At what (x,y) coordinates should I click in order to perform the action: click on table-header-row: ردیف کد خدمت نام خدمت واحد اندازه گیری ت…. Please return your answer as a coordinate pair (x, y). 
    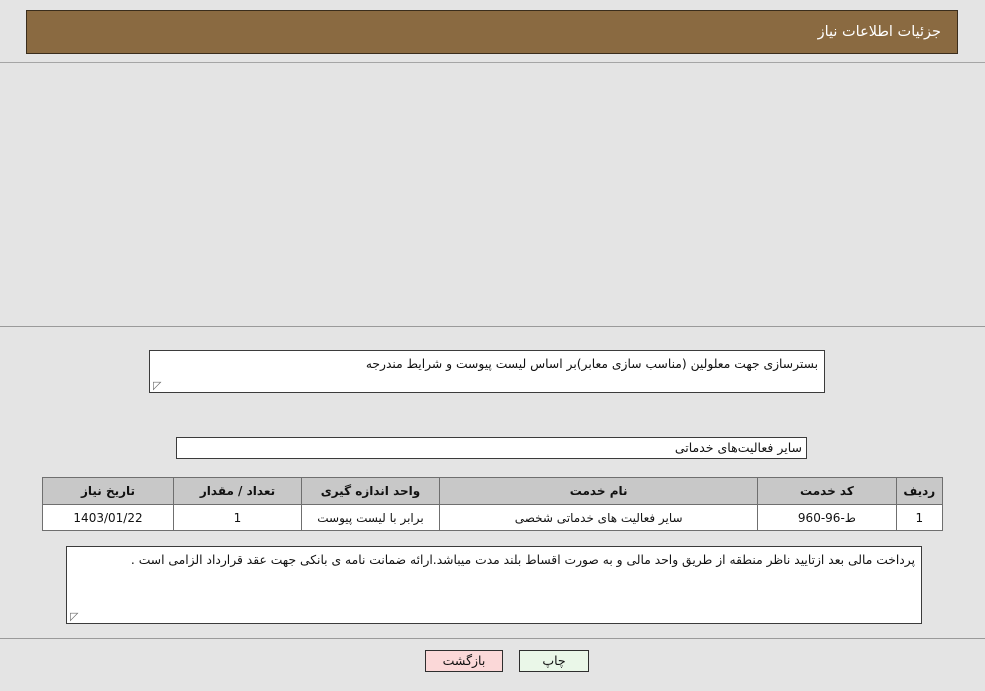
    Looking at the image, I should click on (492, 491).